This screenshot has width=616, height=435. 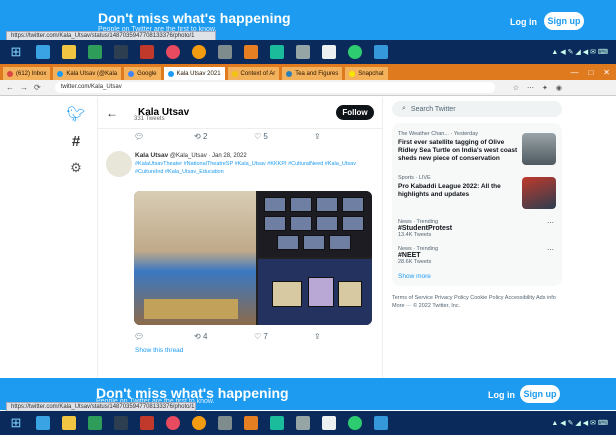 I want to click on browser-tab-active: Kala Utsav 2021, so click(x=194, y=73).